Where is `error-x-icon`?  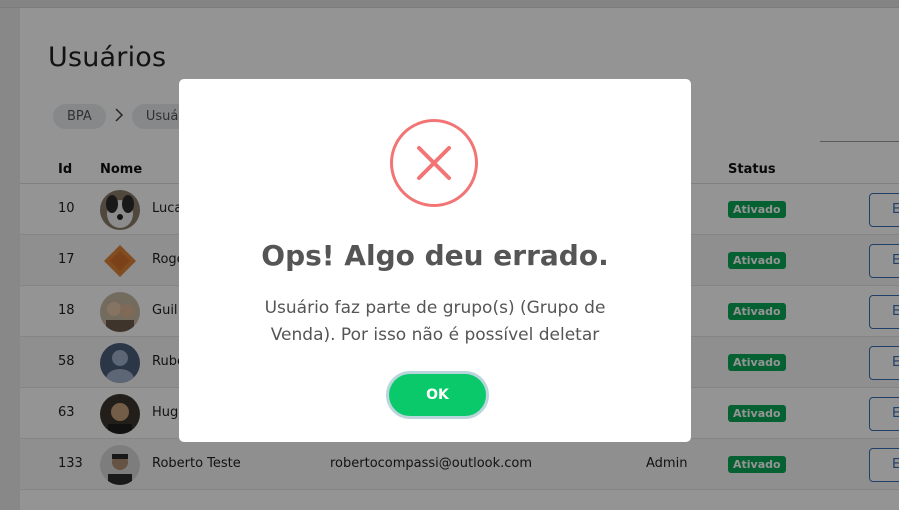 error-x-icon is located at coordinates (434, 163).